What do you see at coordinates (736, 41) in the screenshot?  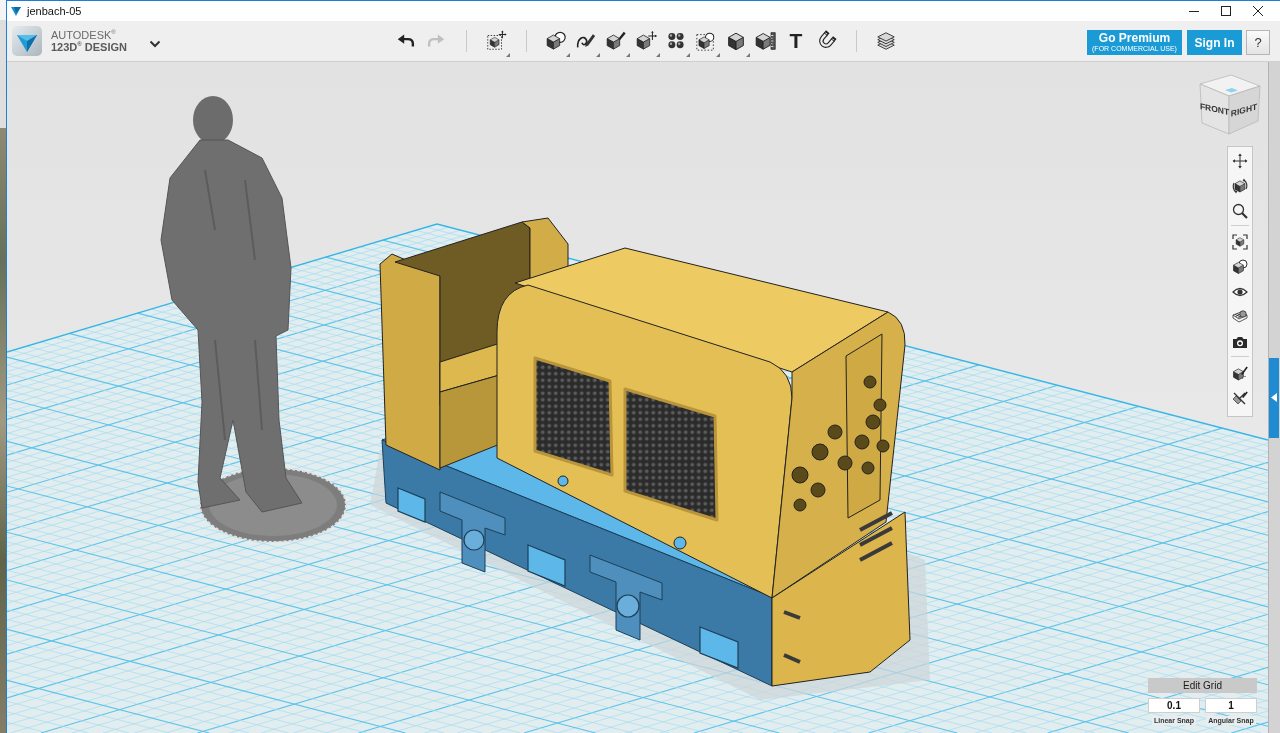 I see `cube-icon` at bounding box center [736, 41].